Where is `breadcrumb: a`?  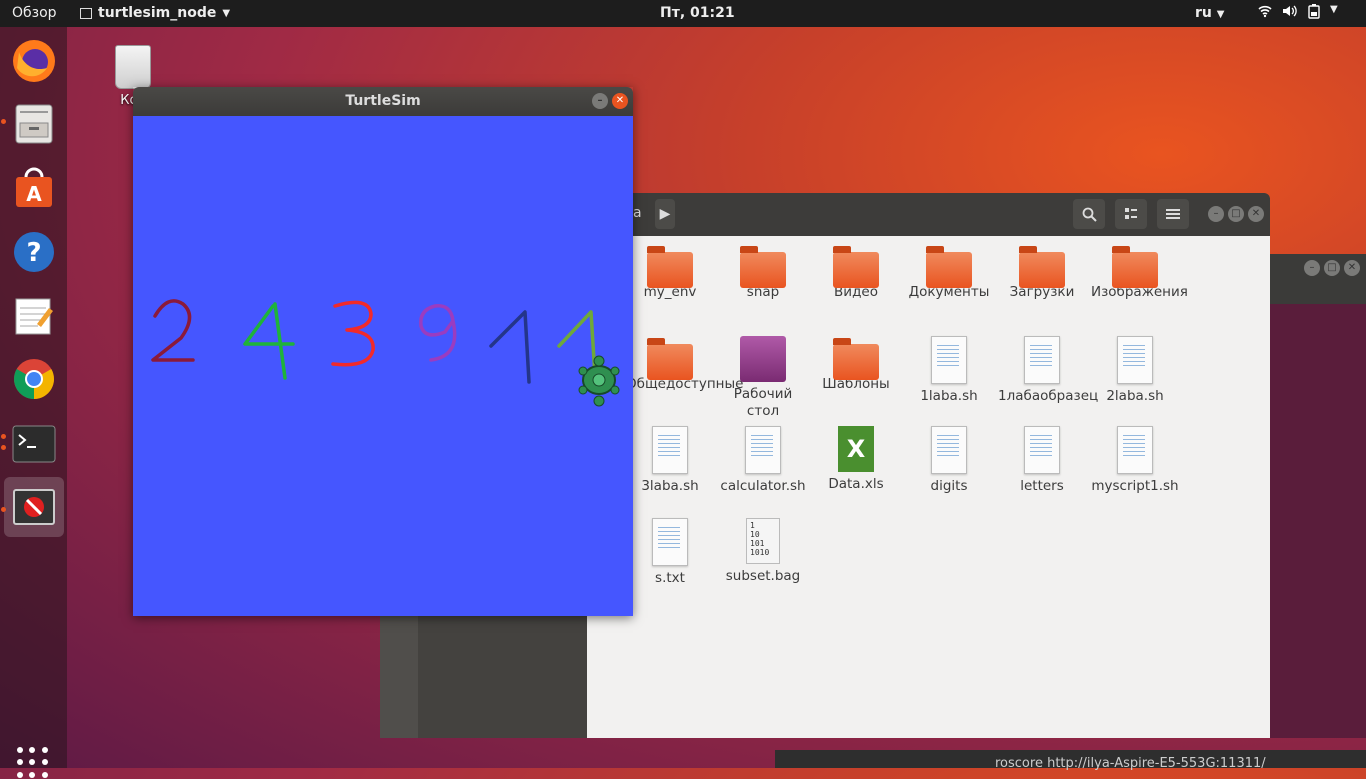 breadcrumb: a is located at coordinates (637, 213).